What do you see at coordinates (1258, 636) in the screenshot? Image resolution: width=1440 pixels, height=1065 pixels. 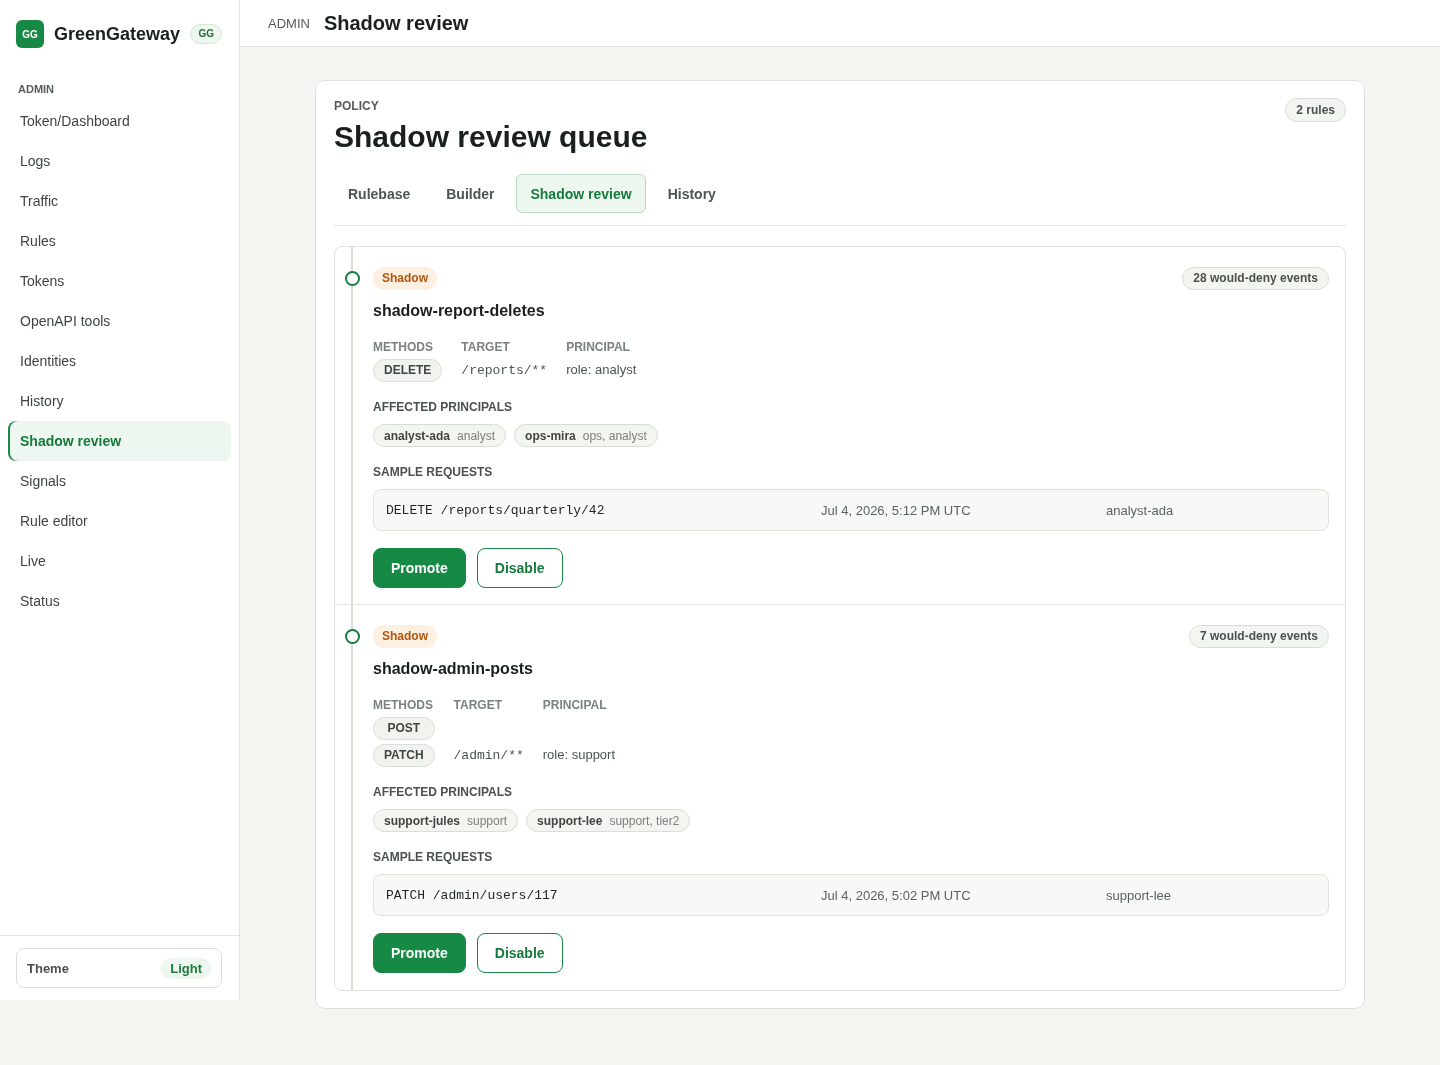 I see `event-count: 7 would-deny events` at bounding box center [1258, 636].